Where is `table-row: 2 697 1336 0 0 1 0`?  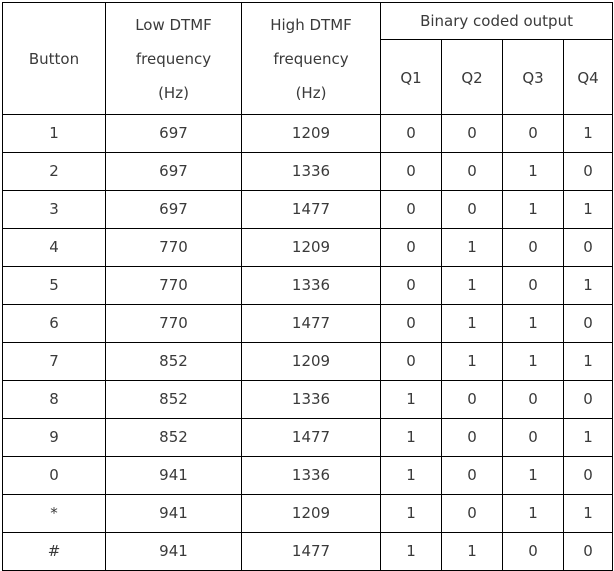
table-row: 2 697 1336 0 0 1 0 is located at coordinates (308, 171).